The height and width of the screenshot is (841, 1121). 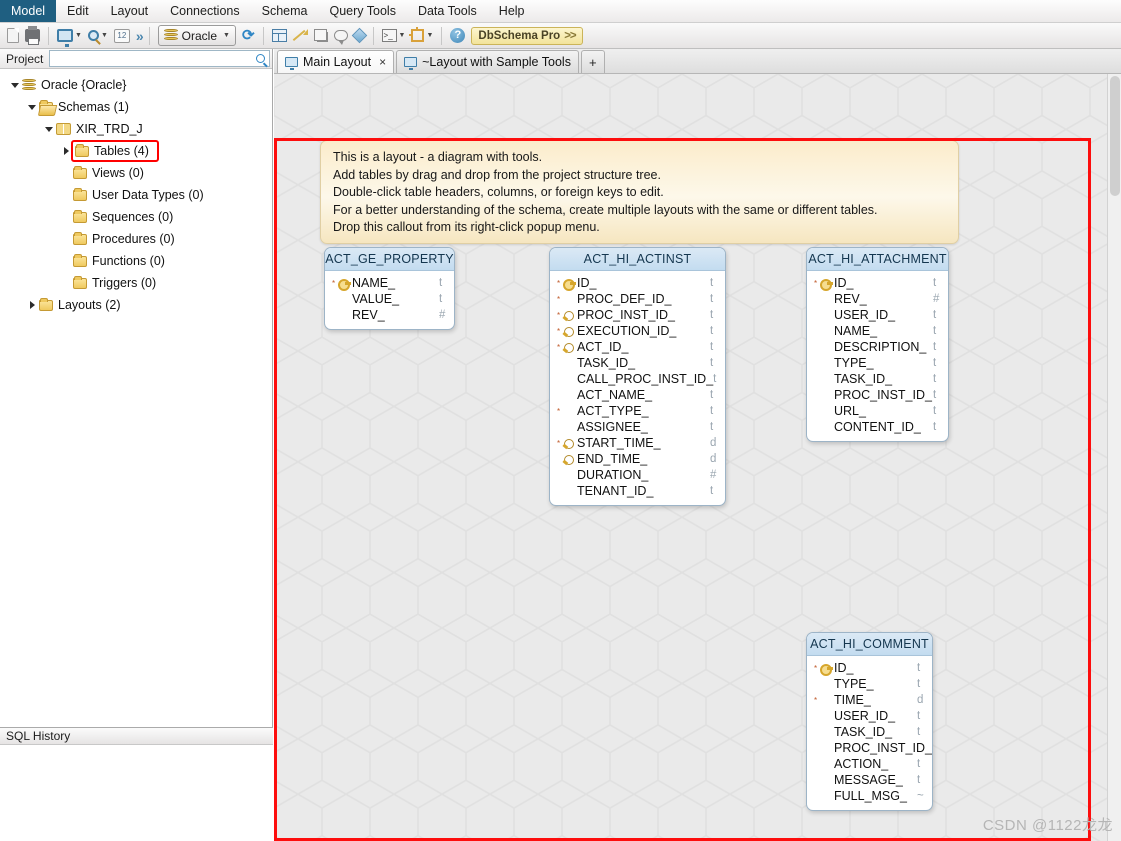 I want to click on er-column: * START_TIME_ d, so click(x=637, y=443).